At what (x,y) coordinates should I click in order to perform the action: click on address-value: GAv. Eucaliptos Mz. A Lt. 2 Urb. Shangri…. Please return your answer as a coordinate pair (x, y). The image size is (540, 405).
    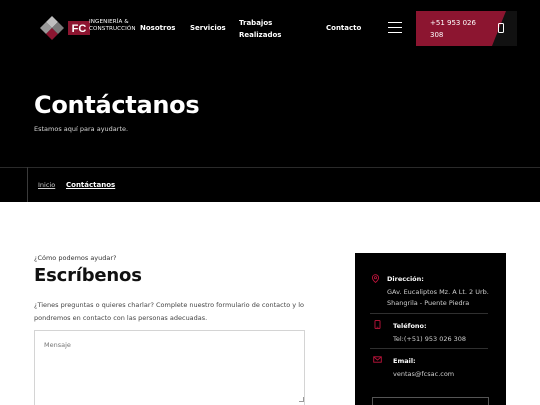
    Looking at the image, I should click on (438, 297).